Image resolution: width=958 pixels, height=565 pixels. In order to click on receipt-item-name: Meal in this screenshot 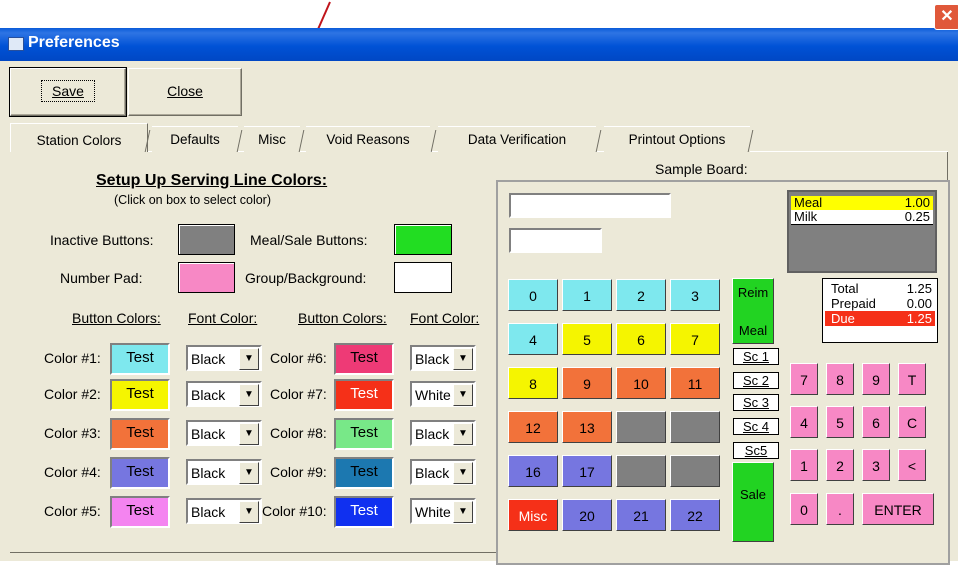, I will do `click(808, 202)`.